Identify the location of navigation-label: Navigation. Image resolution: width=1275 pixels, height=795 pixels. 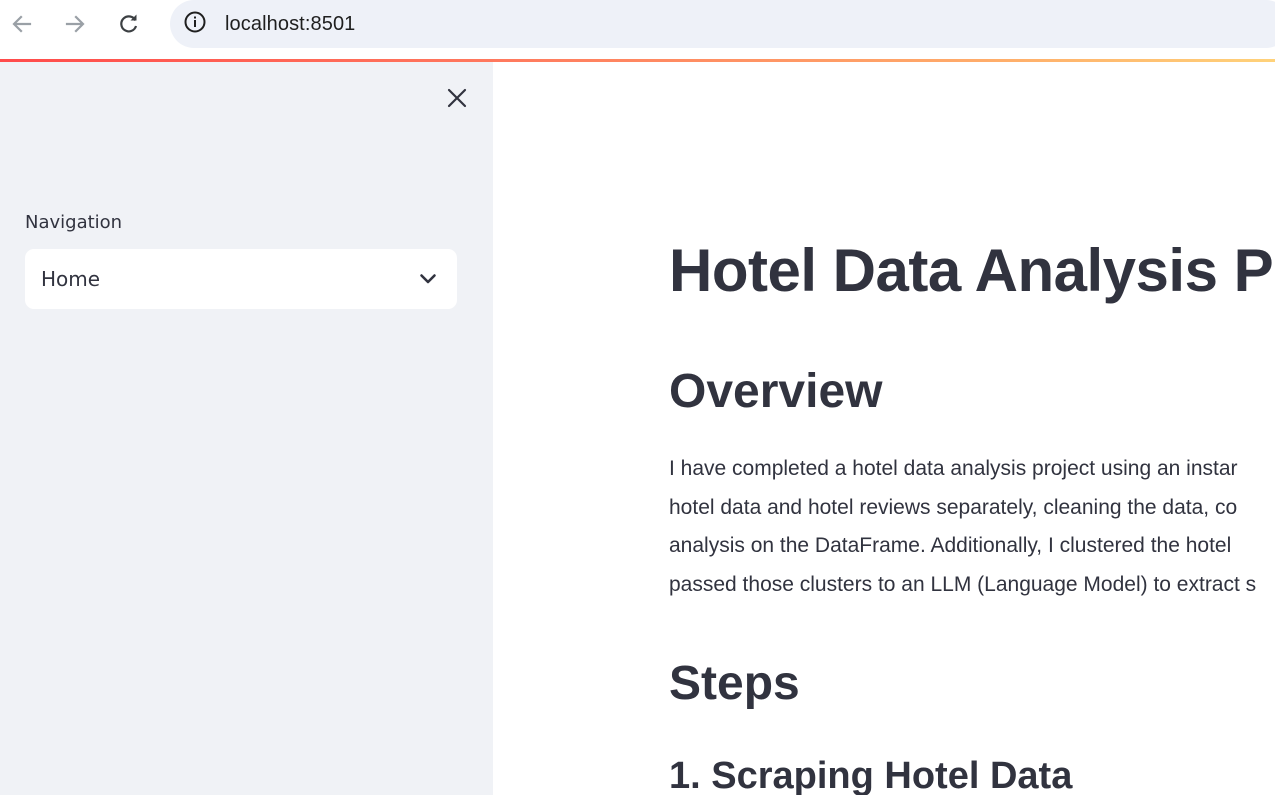
(74, 222).